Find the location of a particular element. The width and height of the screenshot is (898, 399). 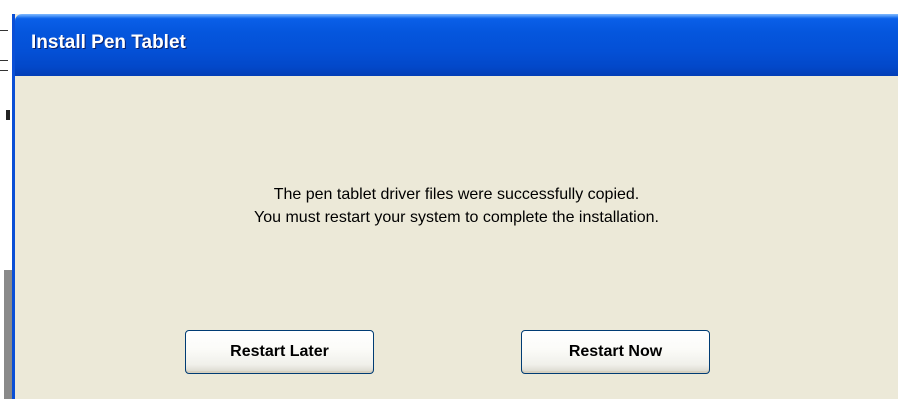

restart-now-button: Restart Now is located at coordinates (615, 352).